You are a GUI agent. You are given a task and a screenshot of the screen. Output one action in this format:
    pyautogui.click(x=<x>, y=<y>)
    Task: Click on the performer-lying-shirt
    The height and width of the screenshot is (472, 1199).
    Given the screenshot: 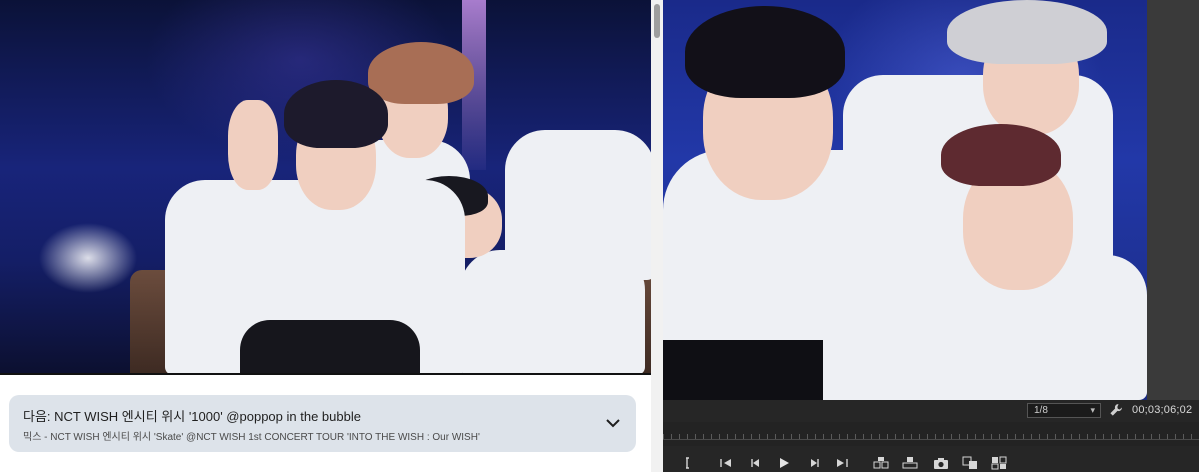 What is the action you would take?
    pyautogui.click(x=552, y=311)
    